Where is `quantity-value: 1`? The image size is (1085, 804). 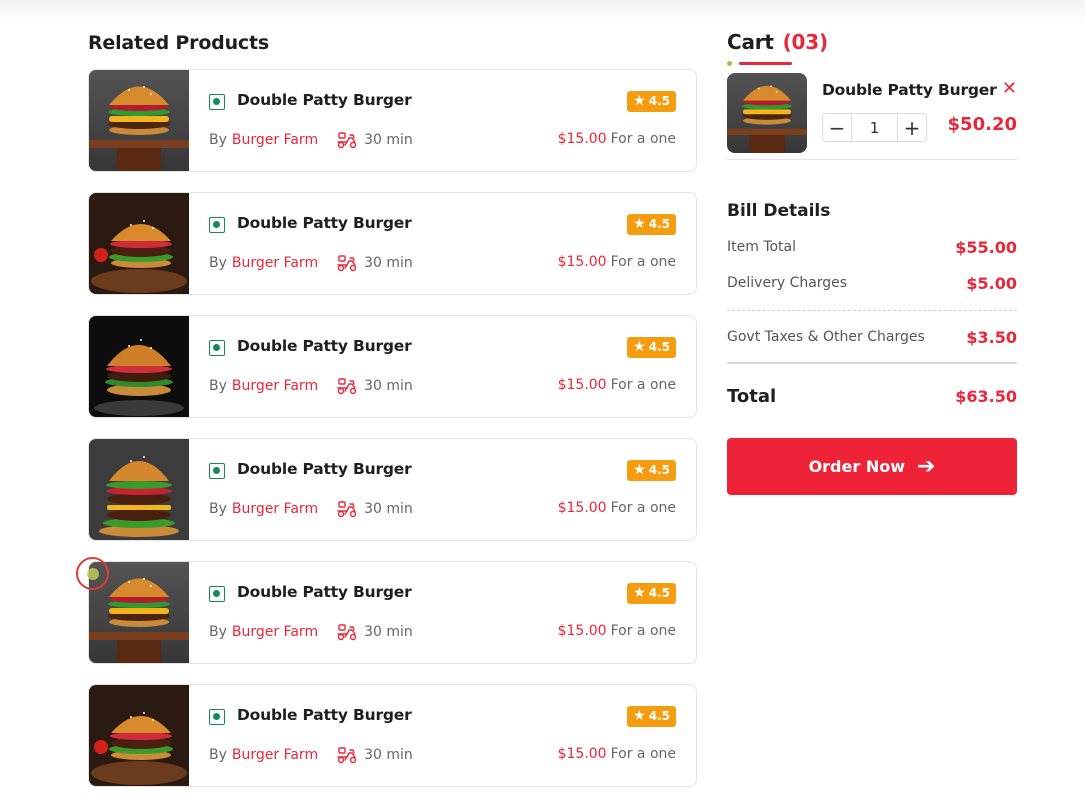 quantity-value: 1 is located at coordinates (874, 127).